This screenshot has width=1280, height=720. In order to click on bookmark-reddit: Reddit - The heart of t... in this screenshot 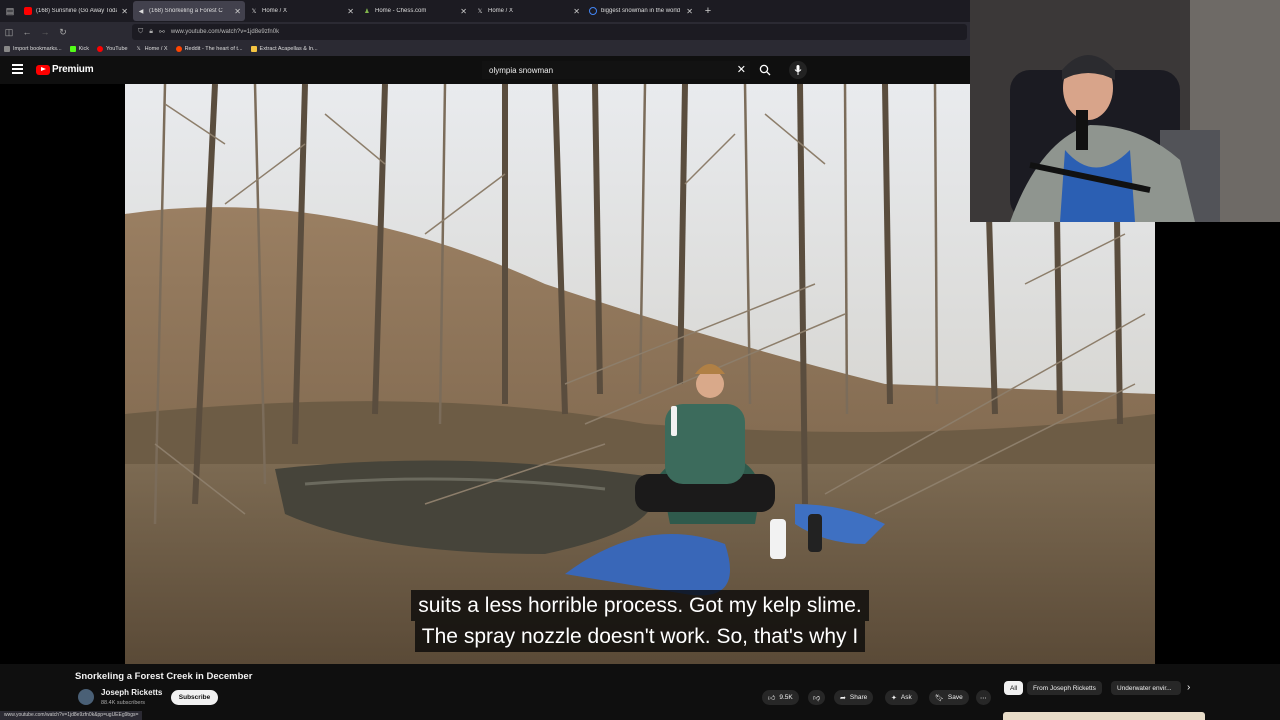, I will do `click(209, 49)`.